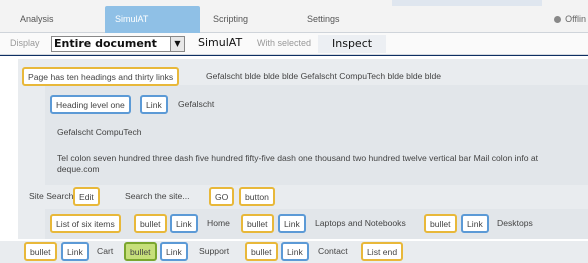 Image resolution: width=588 pixels, height=263 pixels. What do you see at coordinates (250, 19) in the screenshot?
I see `tab-scripting: Scripting` at bounding box center [250, 19].